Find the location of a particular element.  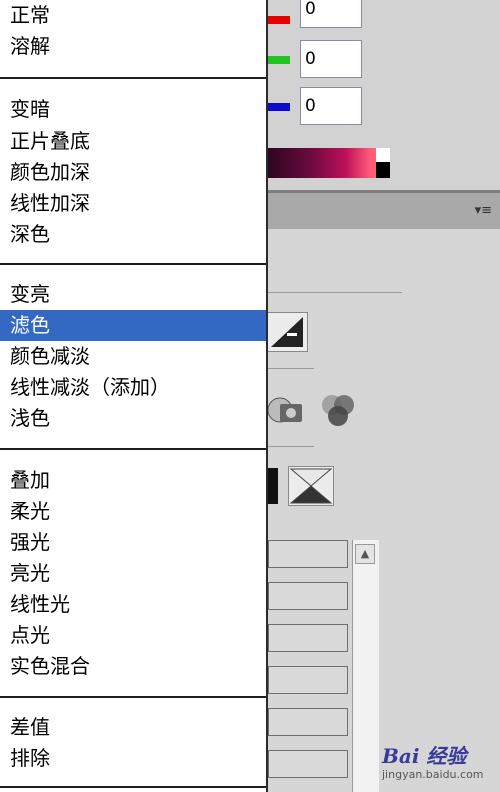

blend-hard-mix: 实色混合 is located at coordinates (133, 666).